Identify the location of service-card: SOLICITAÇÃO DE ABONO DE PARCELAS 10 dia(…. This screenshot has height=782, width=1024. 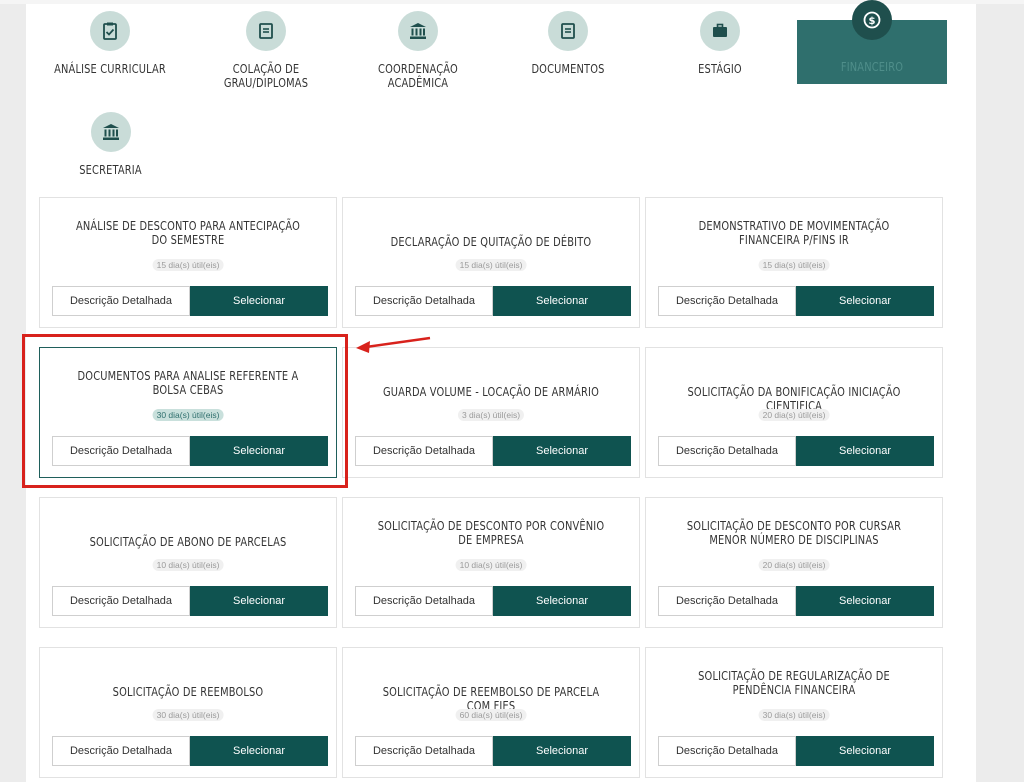
(188, 562).